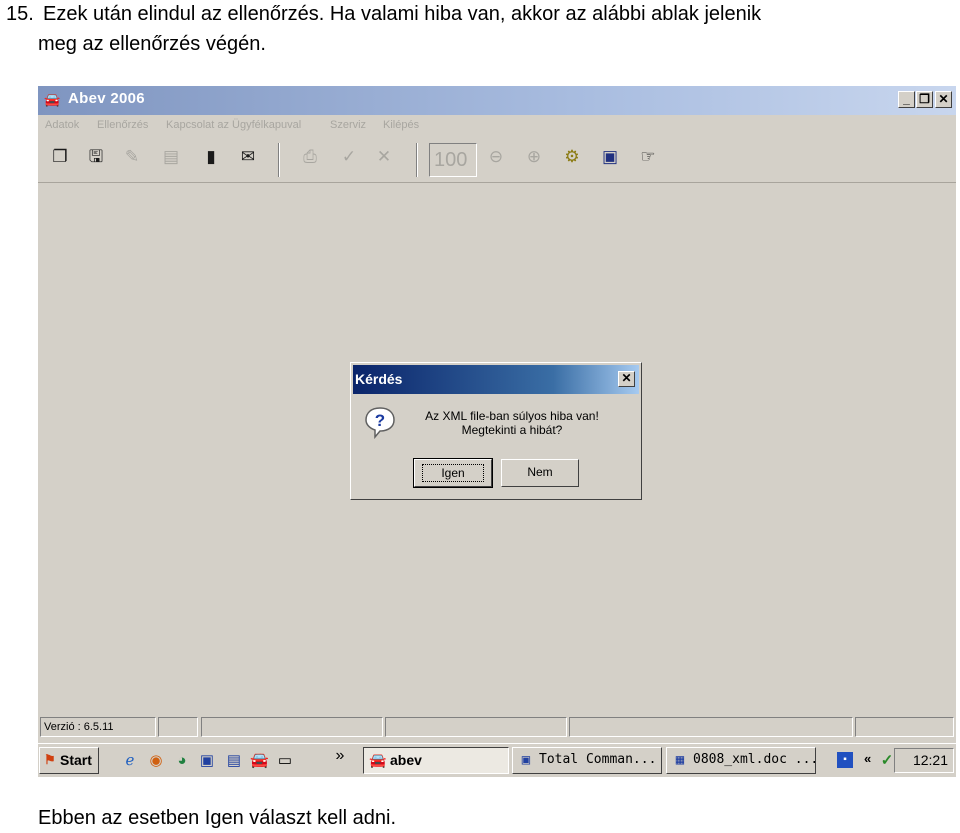 The image size is (960, 833). Describe the element at coordinates (207, 761) in the screenshot. I see `total-commander-icon: ▣` at that location.